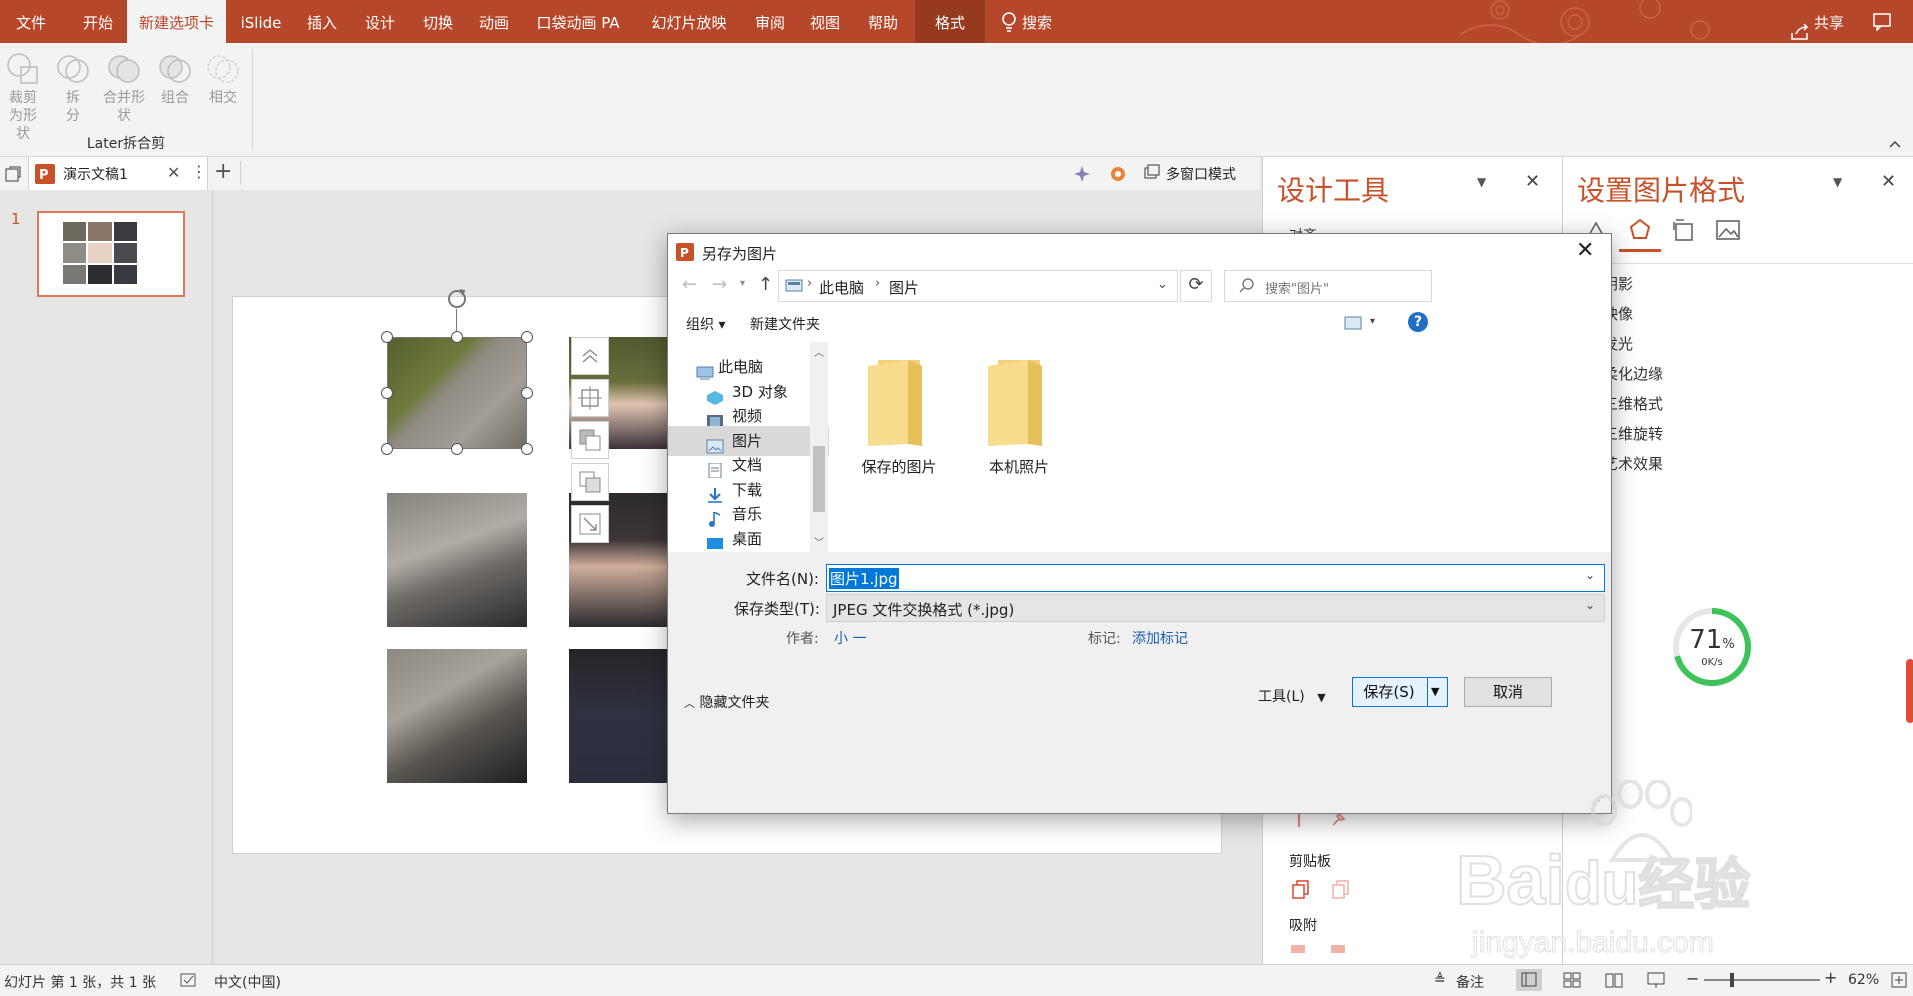  What do you see at coordinates (199, 171) in the screenshot?
I see `more-options-icon: ⋮` at bounding box center [199, 171].